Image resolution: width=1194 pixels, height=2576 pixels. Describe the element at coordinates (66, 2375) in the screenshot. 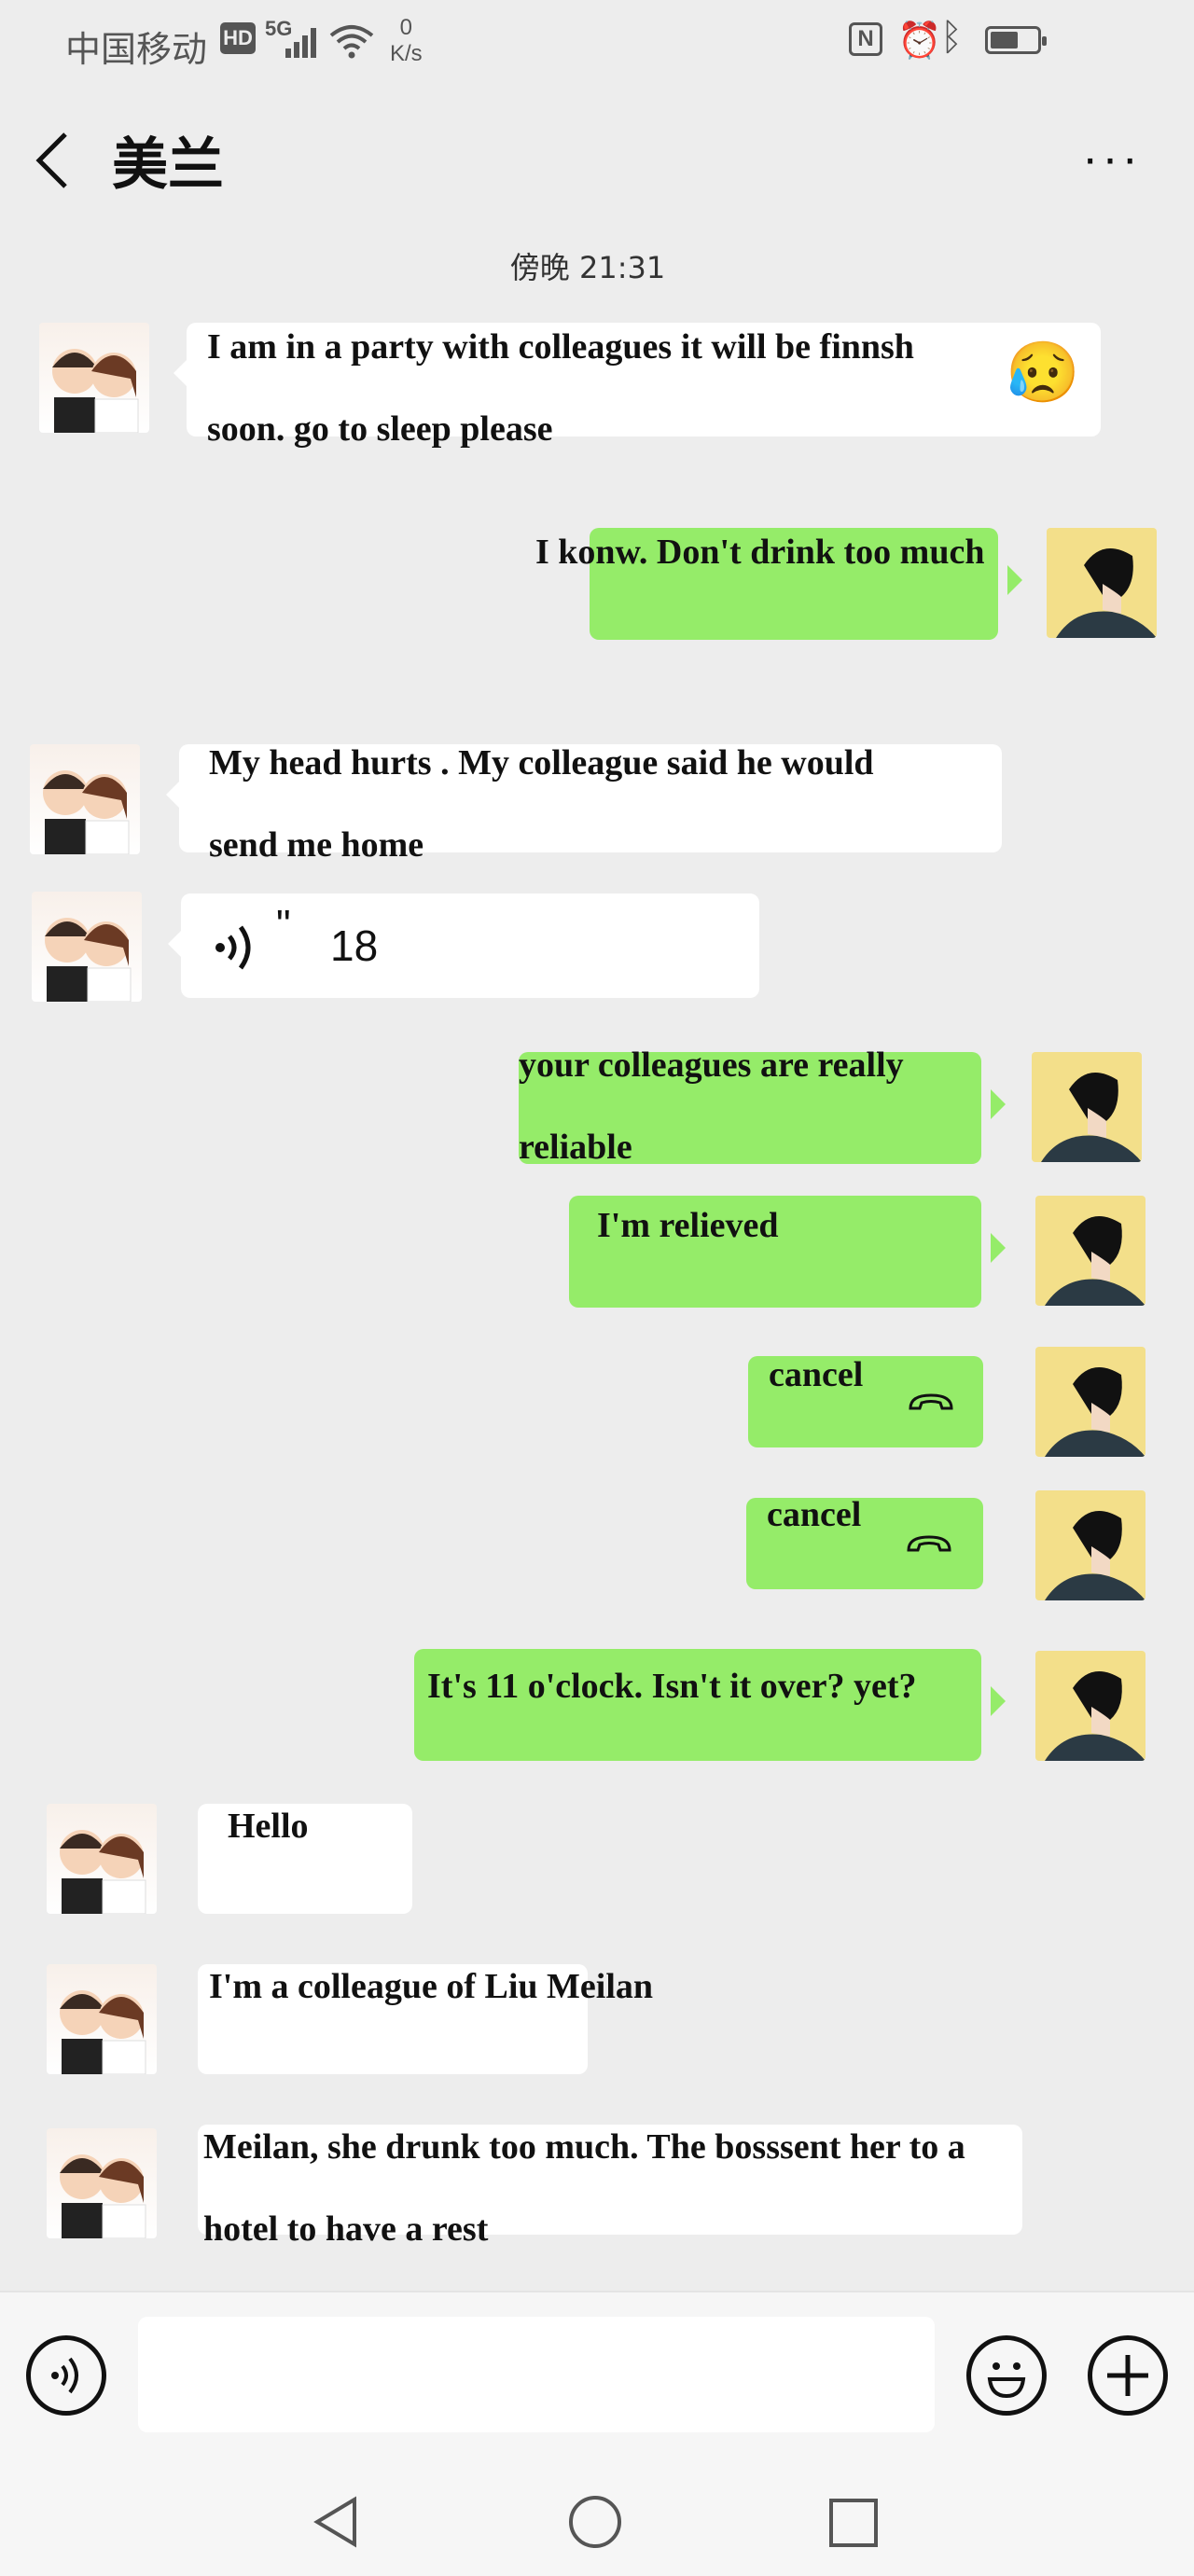

I see `voice-icon` at that location.